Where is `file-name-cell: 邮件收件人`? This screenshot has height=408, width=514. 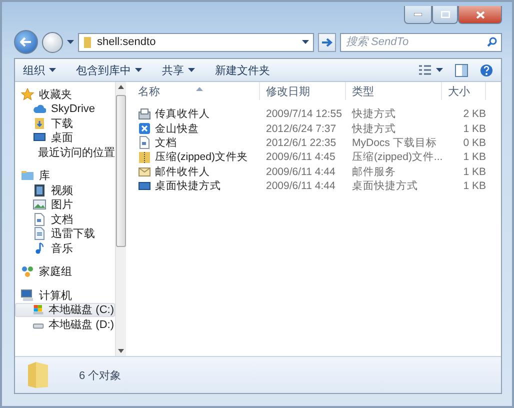
file-name-cell: 邮件收件人 is located at coordinates (196, 171).